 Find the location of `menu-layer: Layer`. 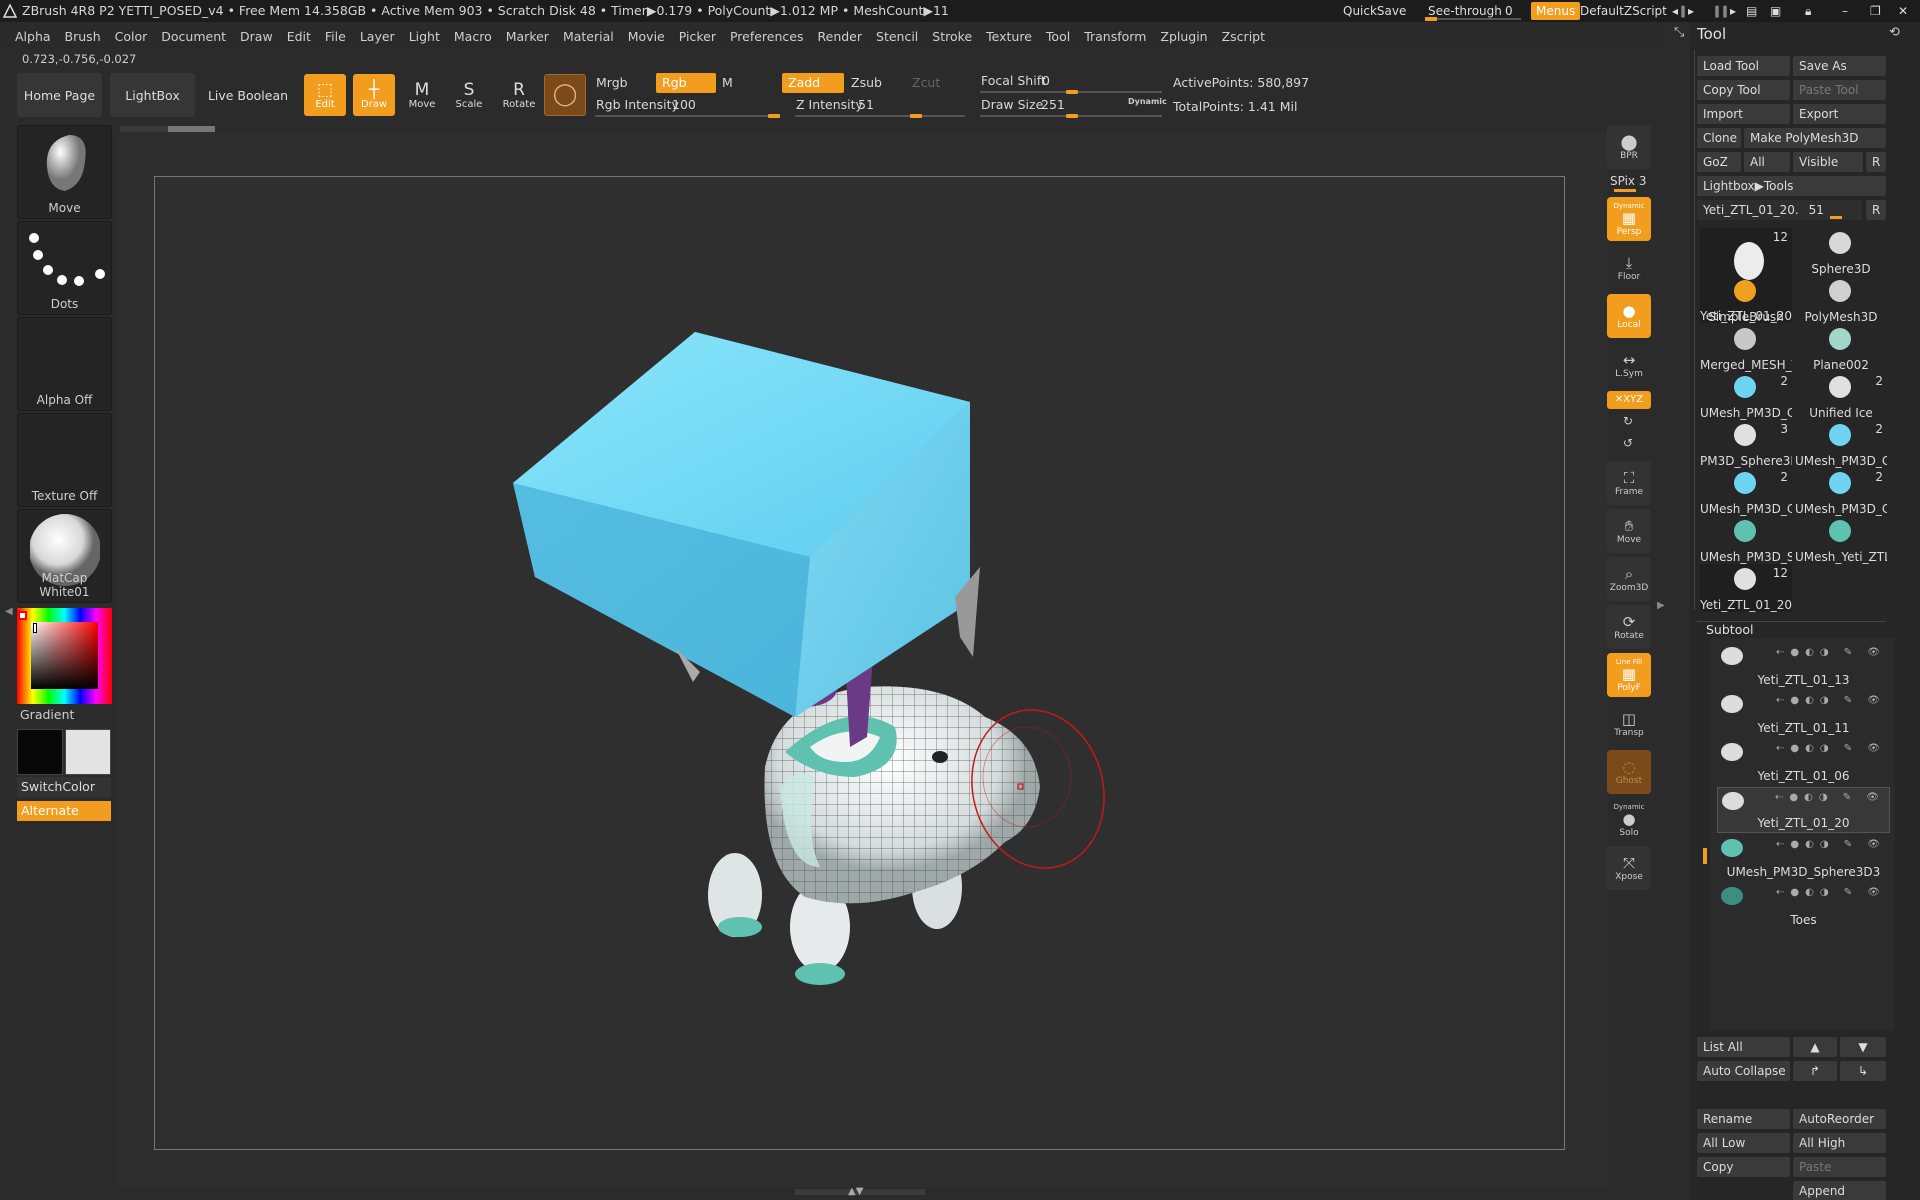

menu-layer: Layer is located at coordinates (377, 36).